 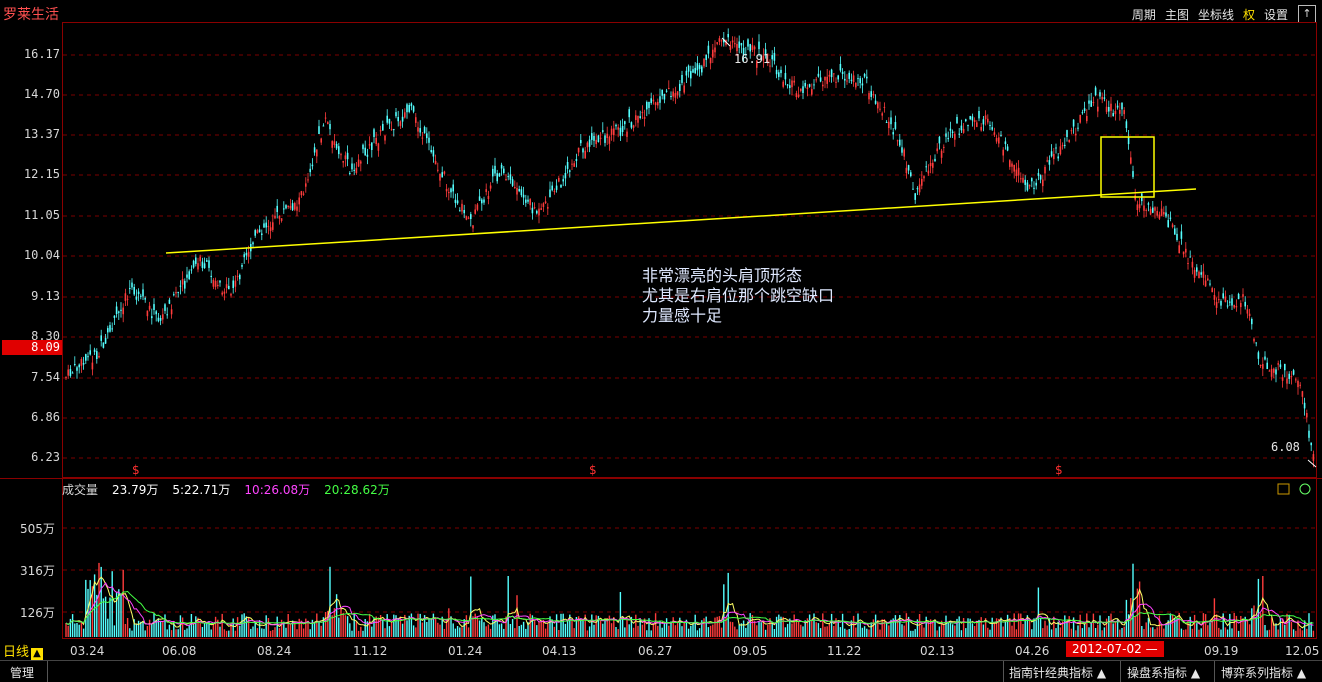 What do you see at coordinates (1163, 672) in the screenshot?
I see `indicator-trading-button: 操盘系指标 ▲` at bounding box center [1163, 672].